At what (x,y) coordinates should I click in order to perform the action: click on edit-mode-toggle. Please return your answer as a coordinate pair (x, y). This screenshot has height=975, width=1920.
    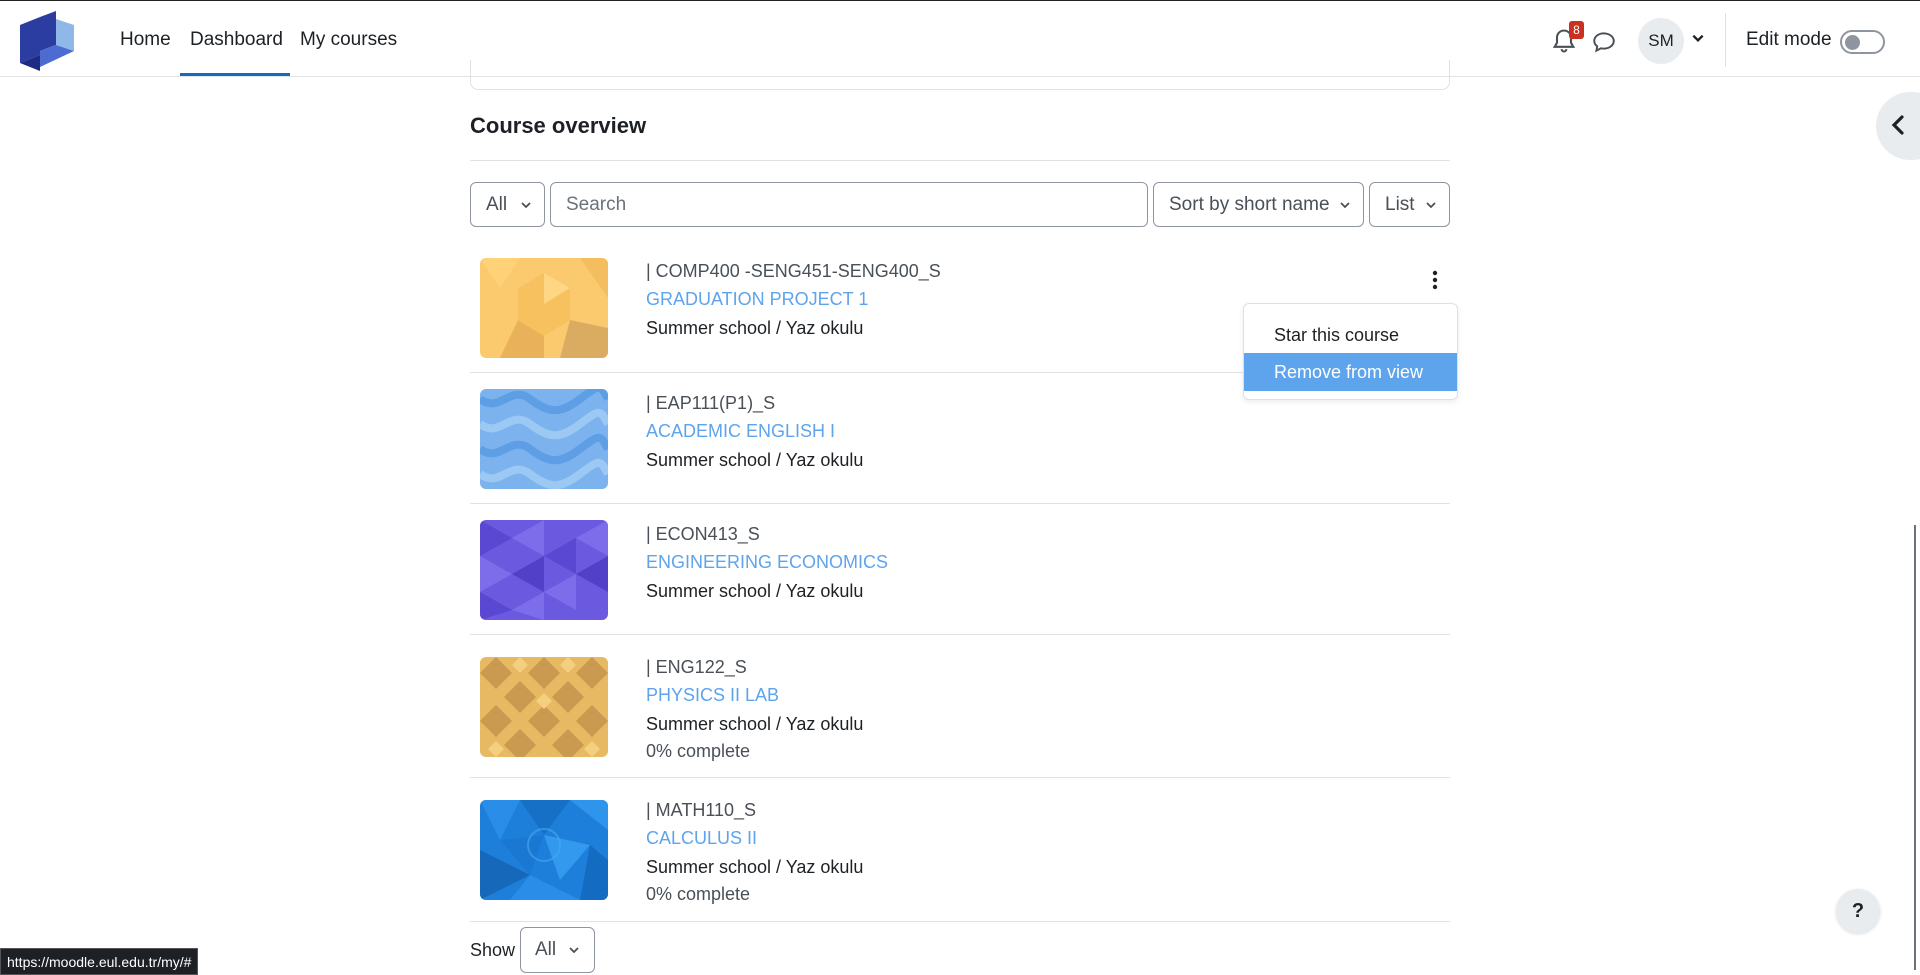
    Looking at the image, I should click on (1862, 42).